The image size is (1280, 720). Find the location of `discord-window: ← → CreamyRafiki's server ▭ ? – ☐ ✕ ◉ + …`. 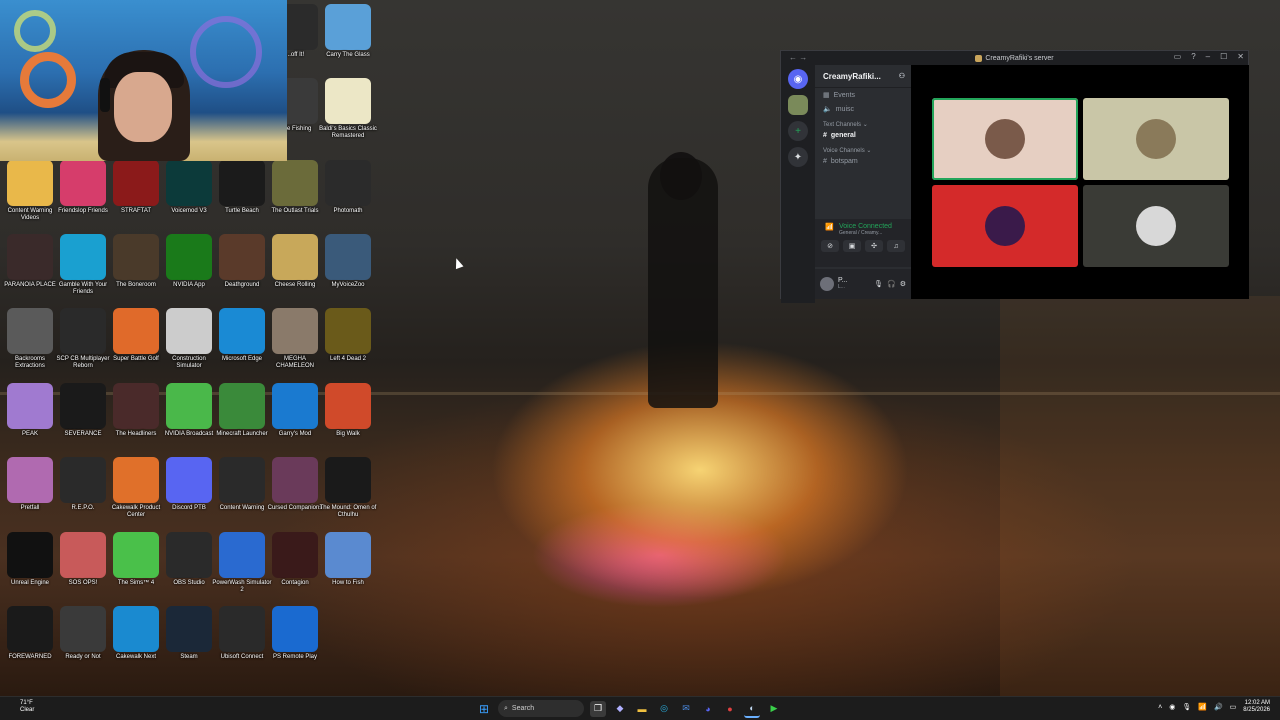

discord-window: ← → CreamyRafiki's server ▭ ? – ☐ ✕ ◉ + … is located at coordinates (1014, 176).